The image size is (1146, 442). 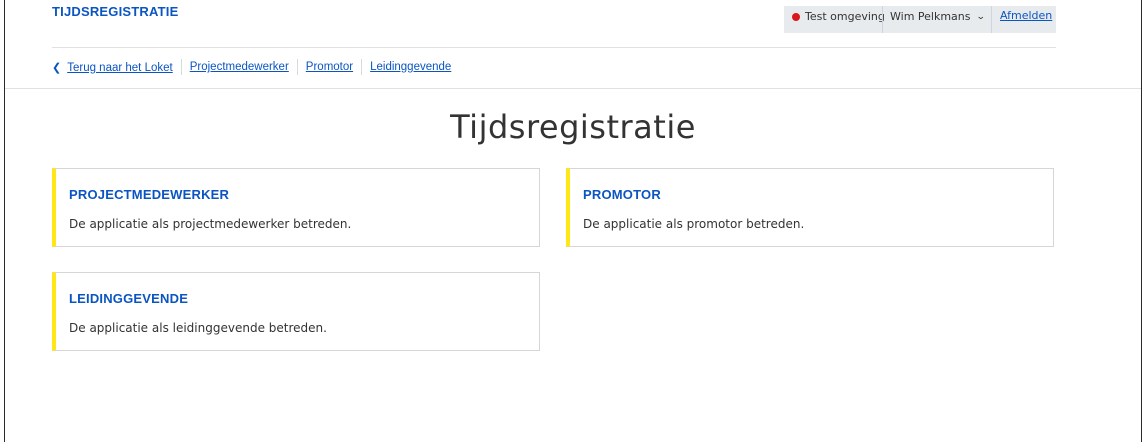 I want to click on chevron-down-icon: ⌄, so click(x=980, y=17).